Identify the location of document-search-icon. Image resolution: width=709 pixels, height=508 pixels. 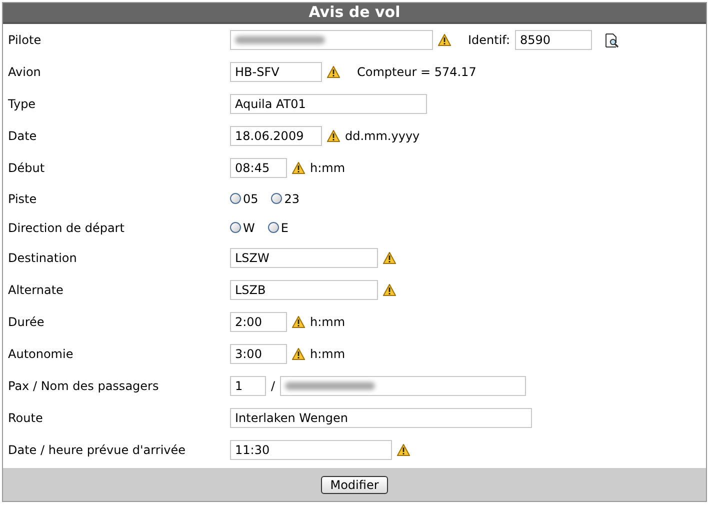
(612, 40).